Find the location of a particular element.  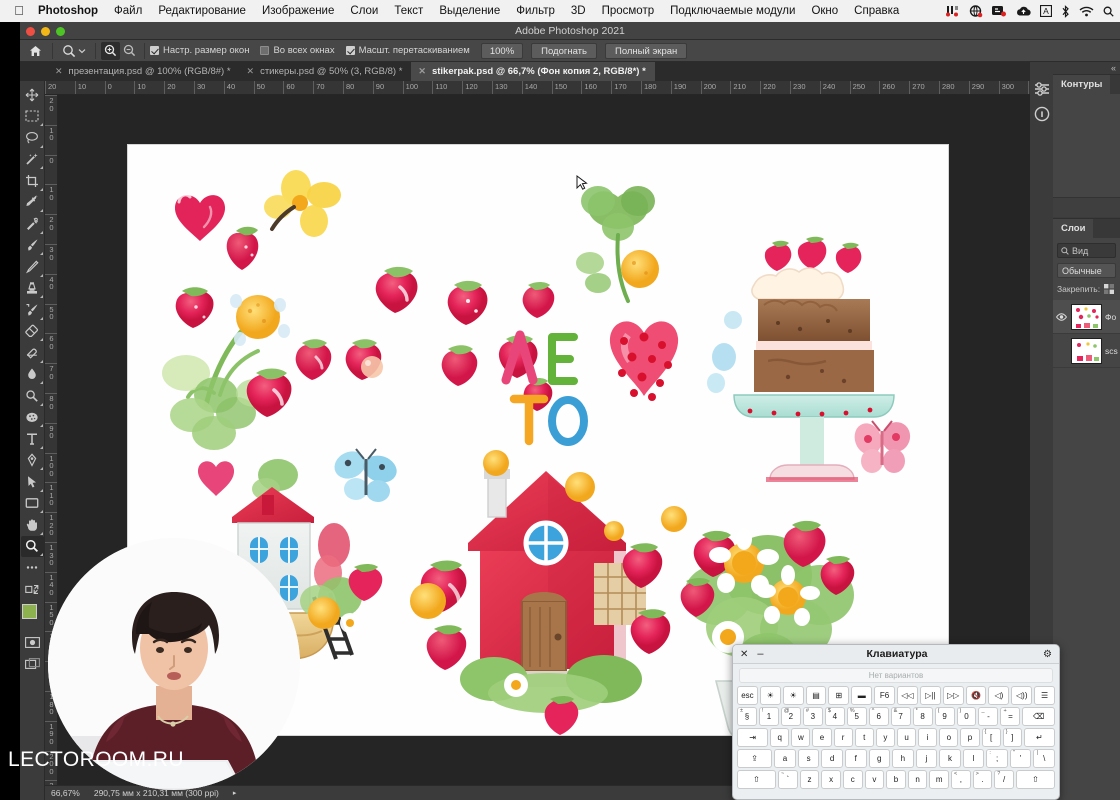

key-a: a is located at coordinates (785, 758).